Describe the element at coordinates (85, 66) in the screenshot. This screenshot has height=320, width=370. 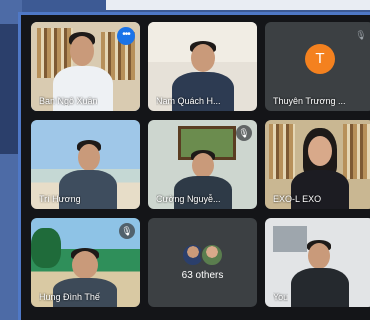
I see `participant-tile: ••• Ban Ngô Xuân` at that location.